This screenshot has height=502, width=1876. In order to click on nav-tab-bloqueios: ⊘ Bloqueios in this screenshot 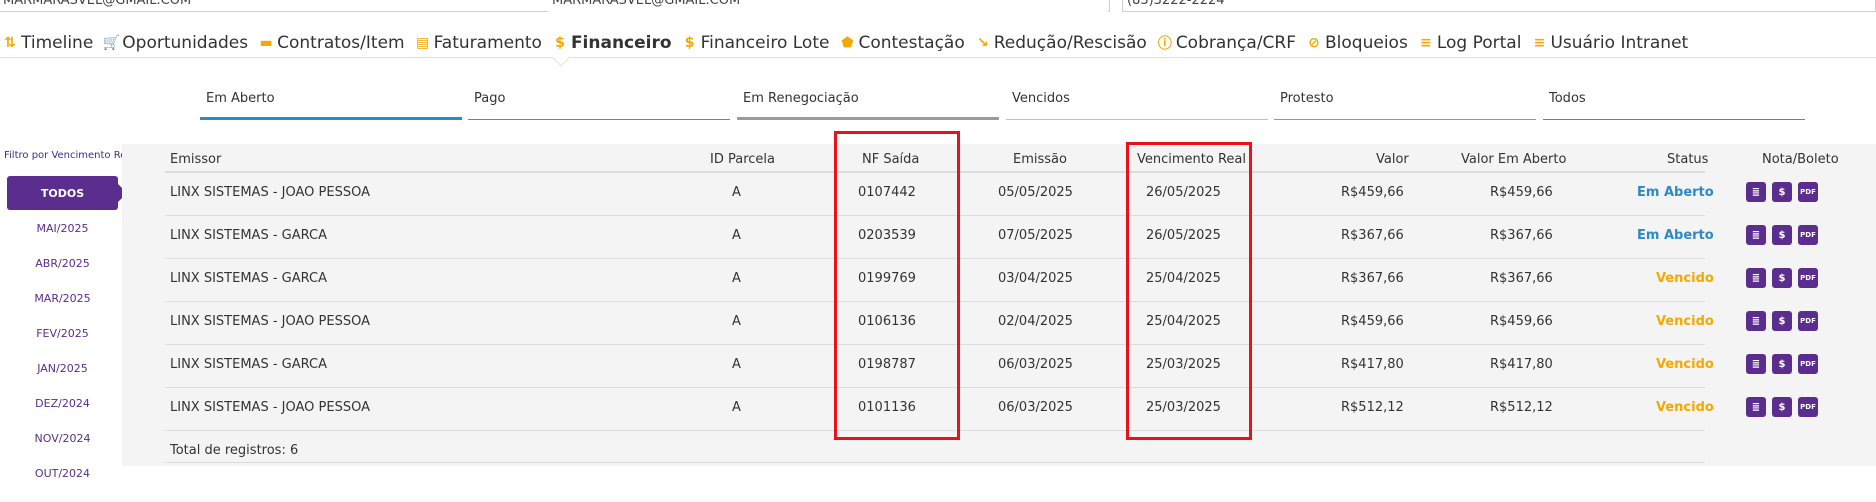, I will do `click(1357, 43)`.